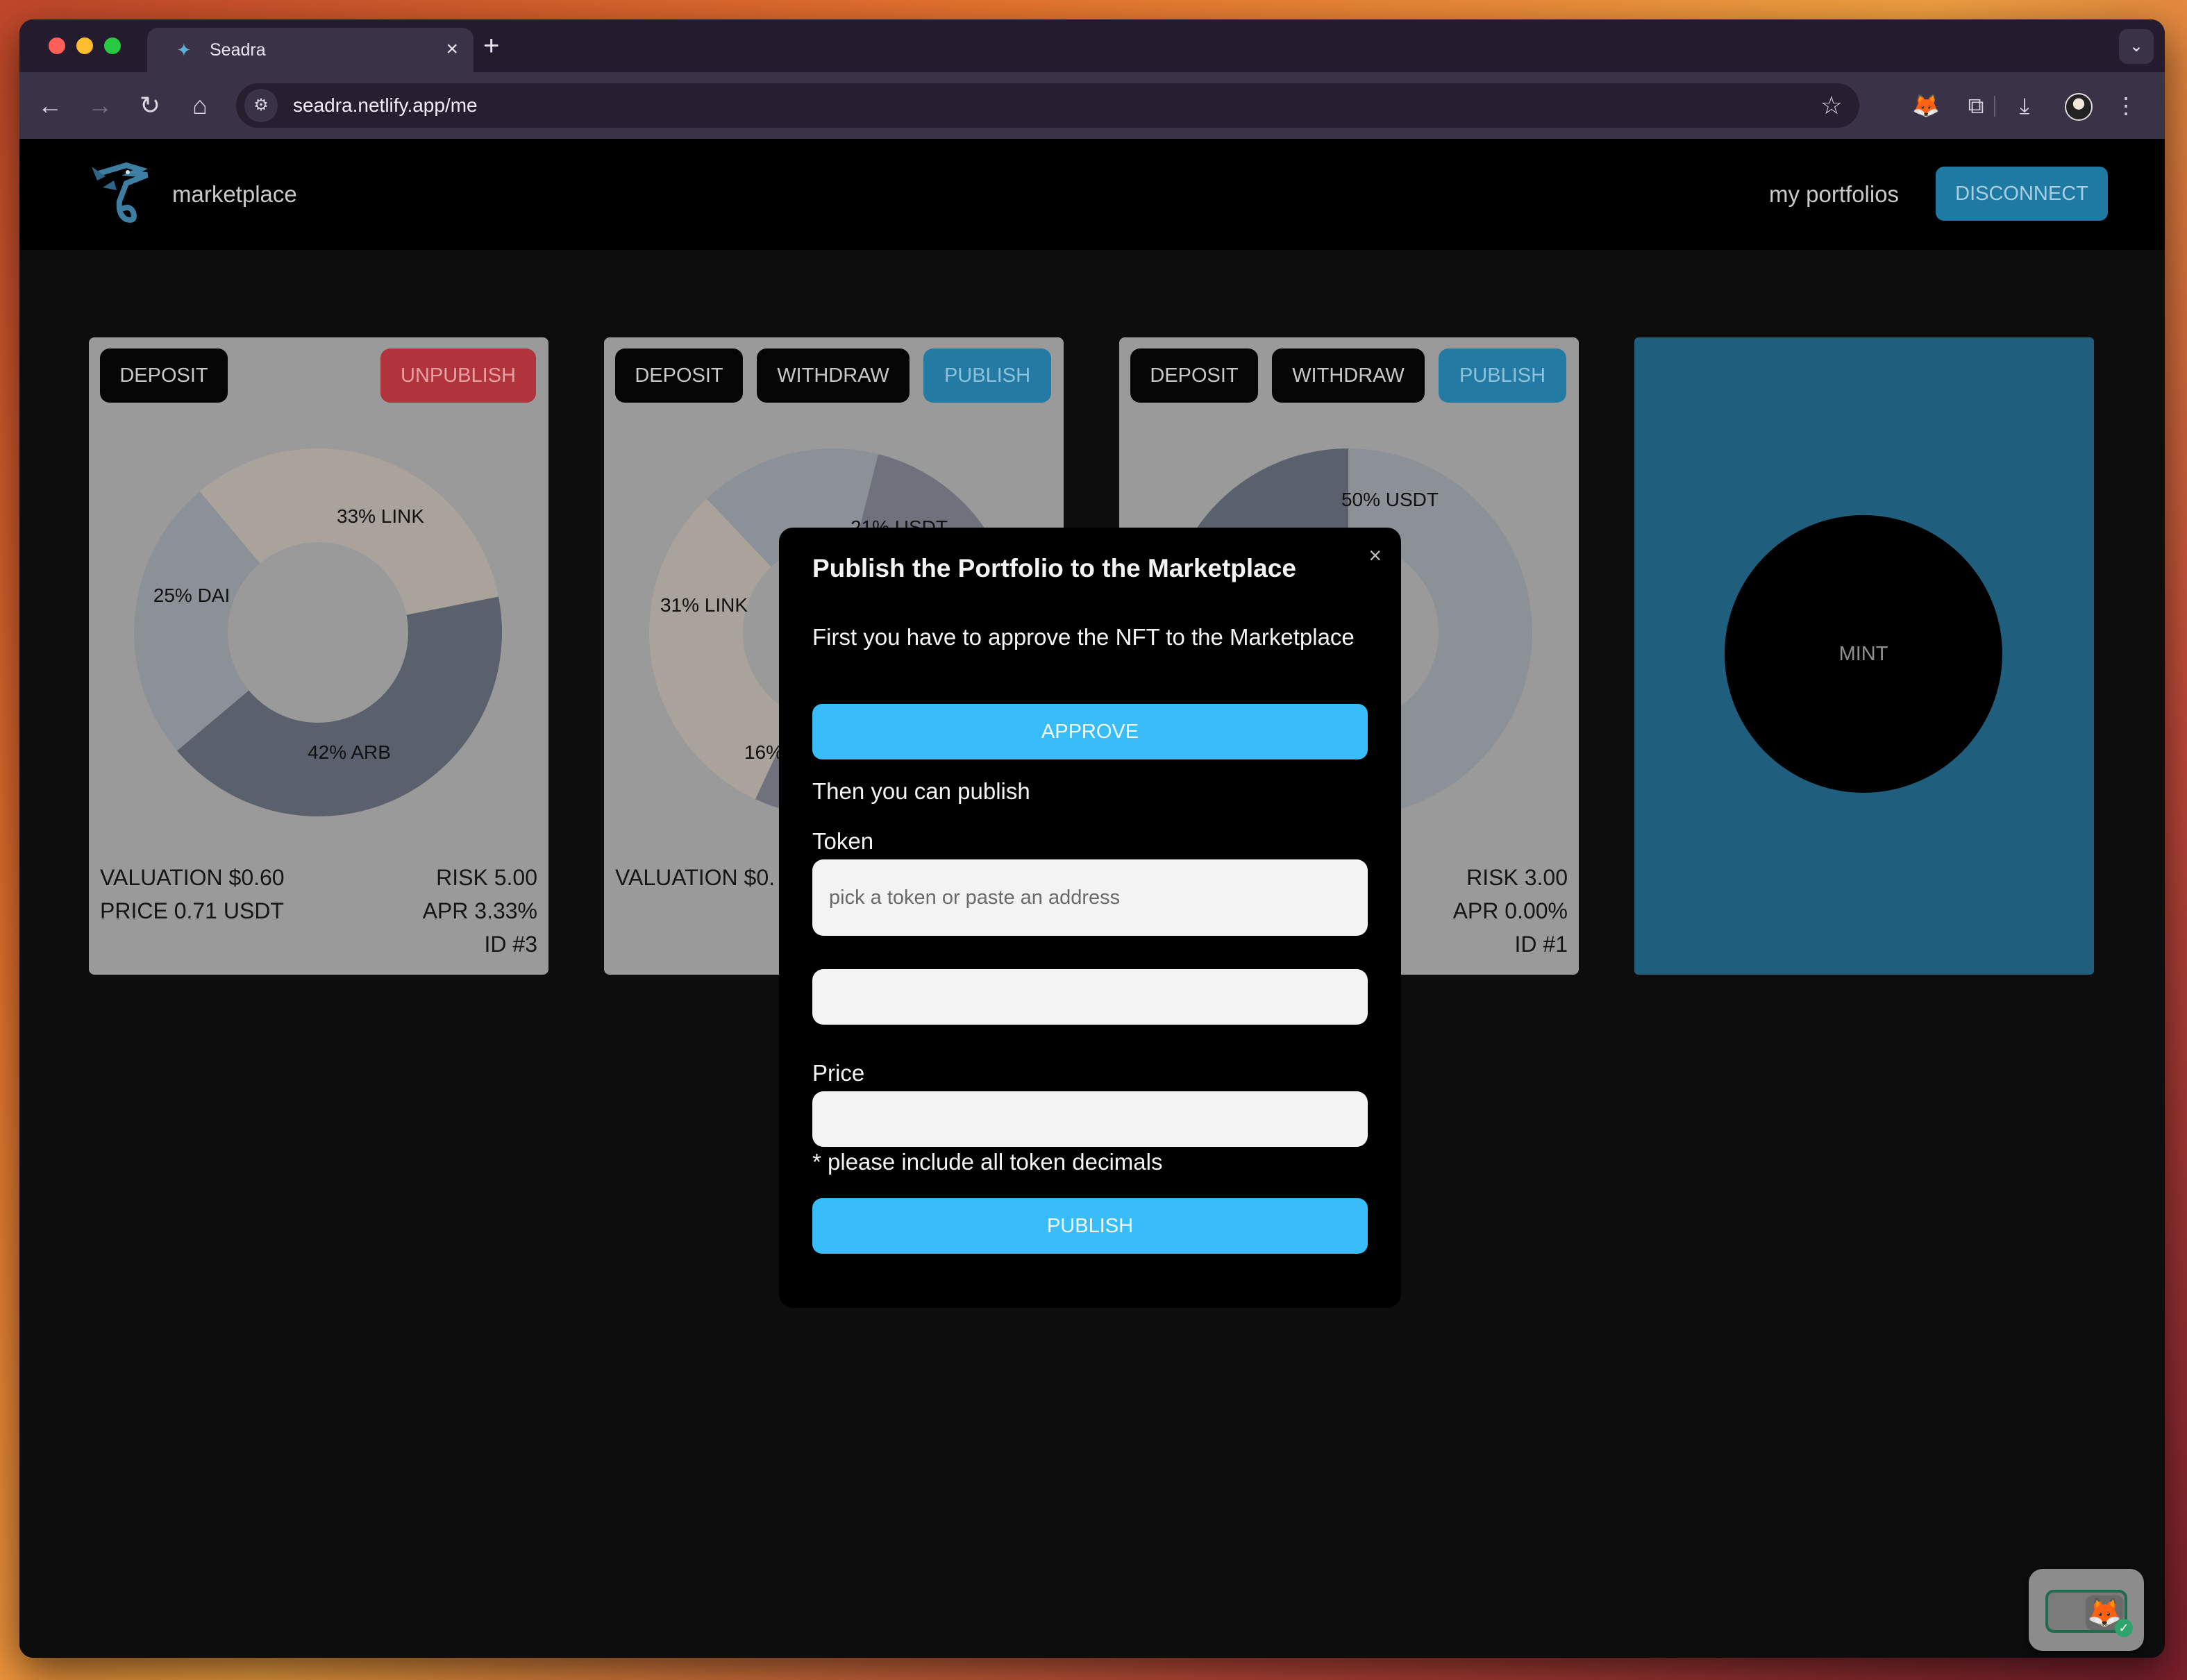 The height and width of the screenshot is (1680, 2187). Describe the element at coordinates (1517, 877) in the screenshot. I see `risk-text: RISK 3.00` at that location.